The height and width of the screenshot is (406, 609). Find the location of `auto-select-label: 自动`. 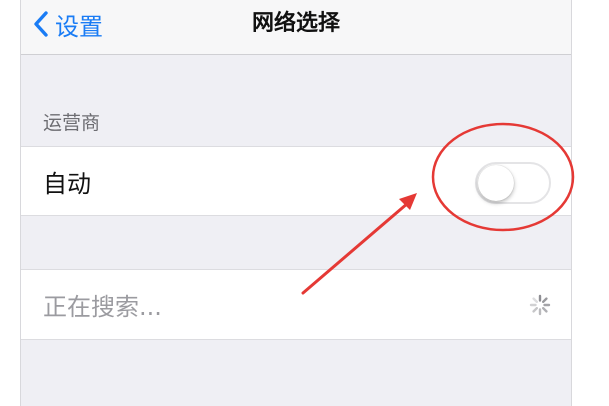

auto-select-label: 自动 is located at coordinates (67, 183).